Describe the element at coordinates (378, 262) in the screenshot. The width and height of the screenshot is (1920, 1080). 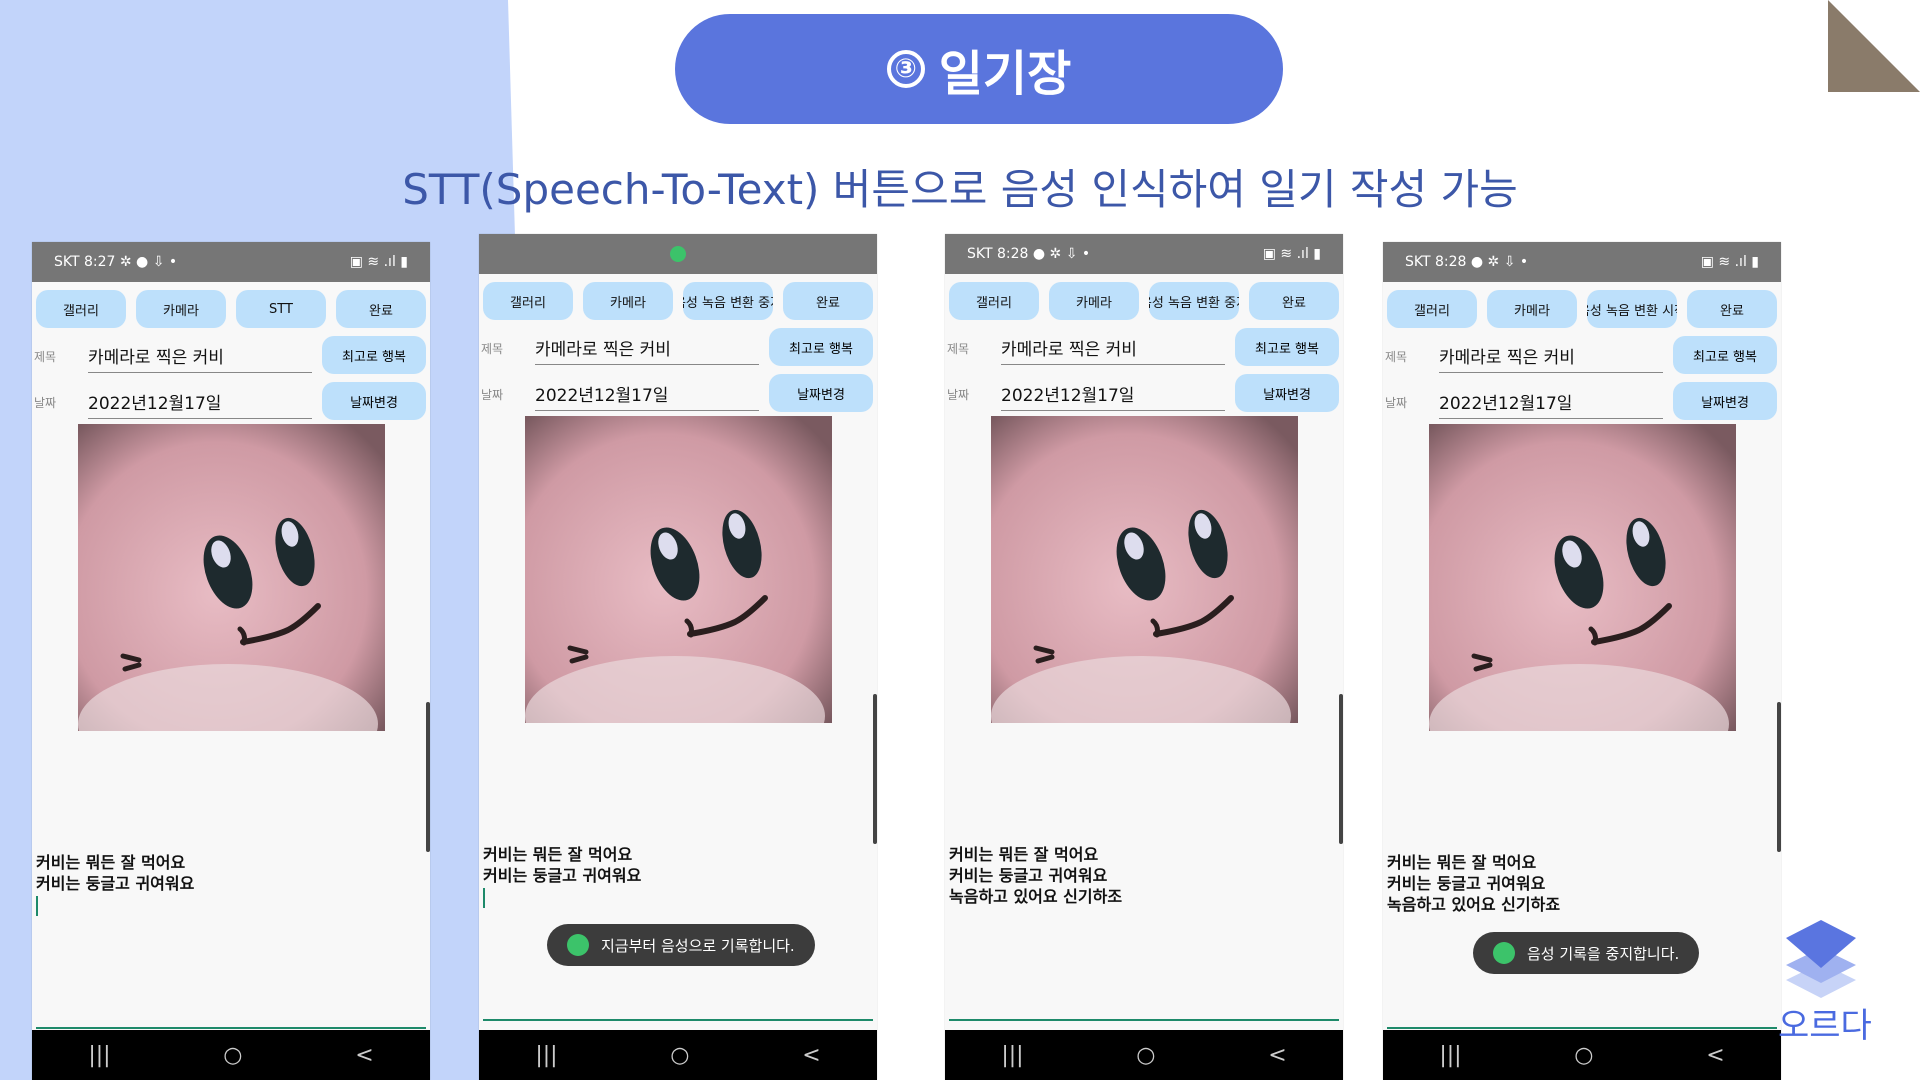
I see `status-right-icons: ▣ ≋ .ıl ▮` at that location.